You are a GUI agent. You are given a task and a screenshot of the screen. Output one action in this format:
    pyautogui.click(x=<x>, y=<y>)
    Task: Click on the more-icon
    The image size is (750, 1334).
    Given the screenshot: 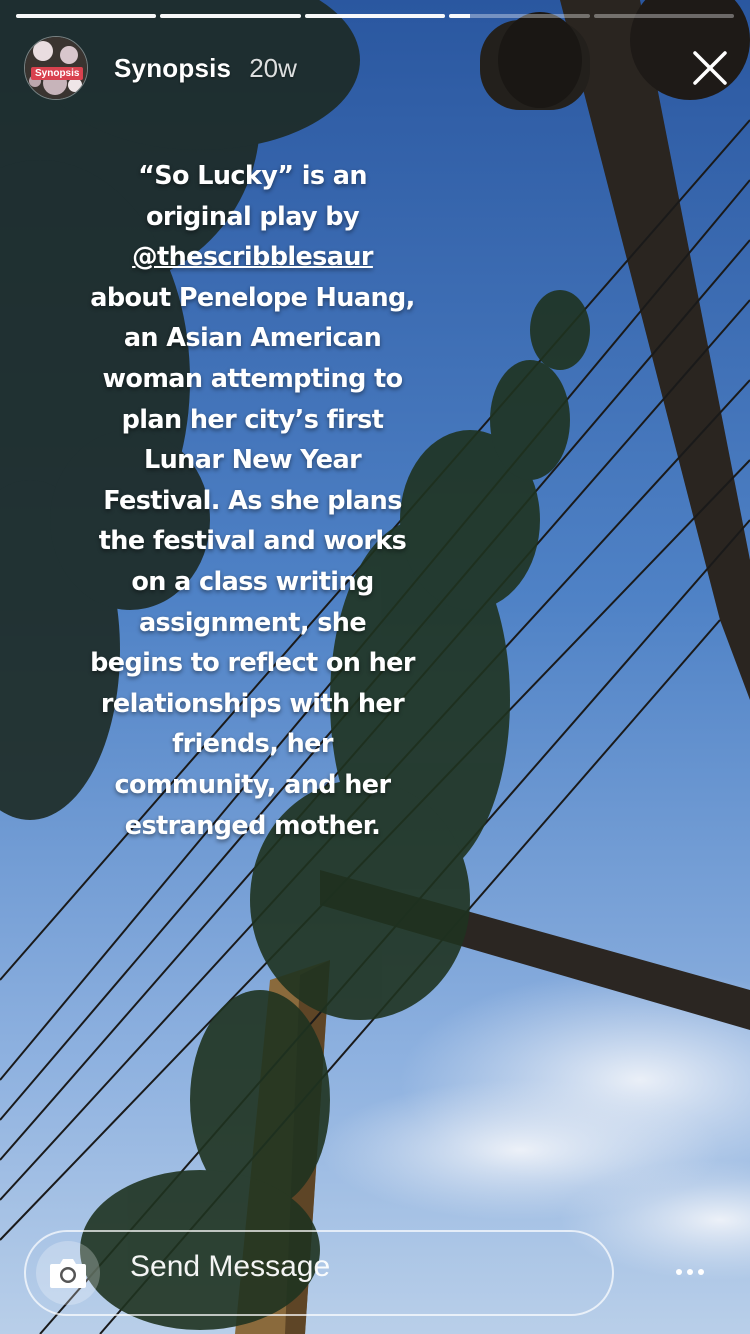 What is the action you would take?
    pyautogui.click(x=690, y=1272)
    